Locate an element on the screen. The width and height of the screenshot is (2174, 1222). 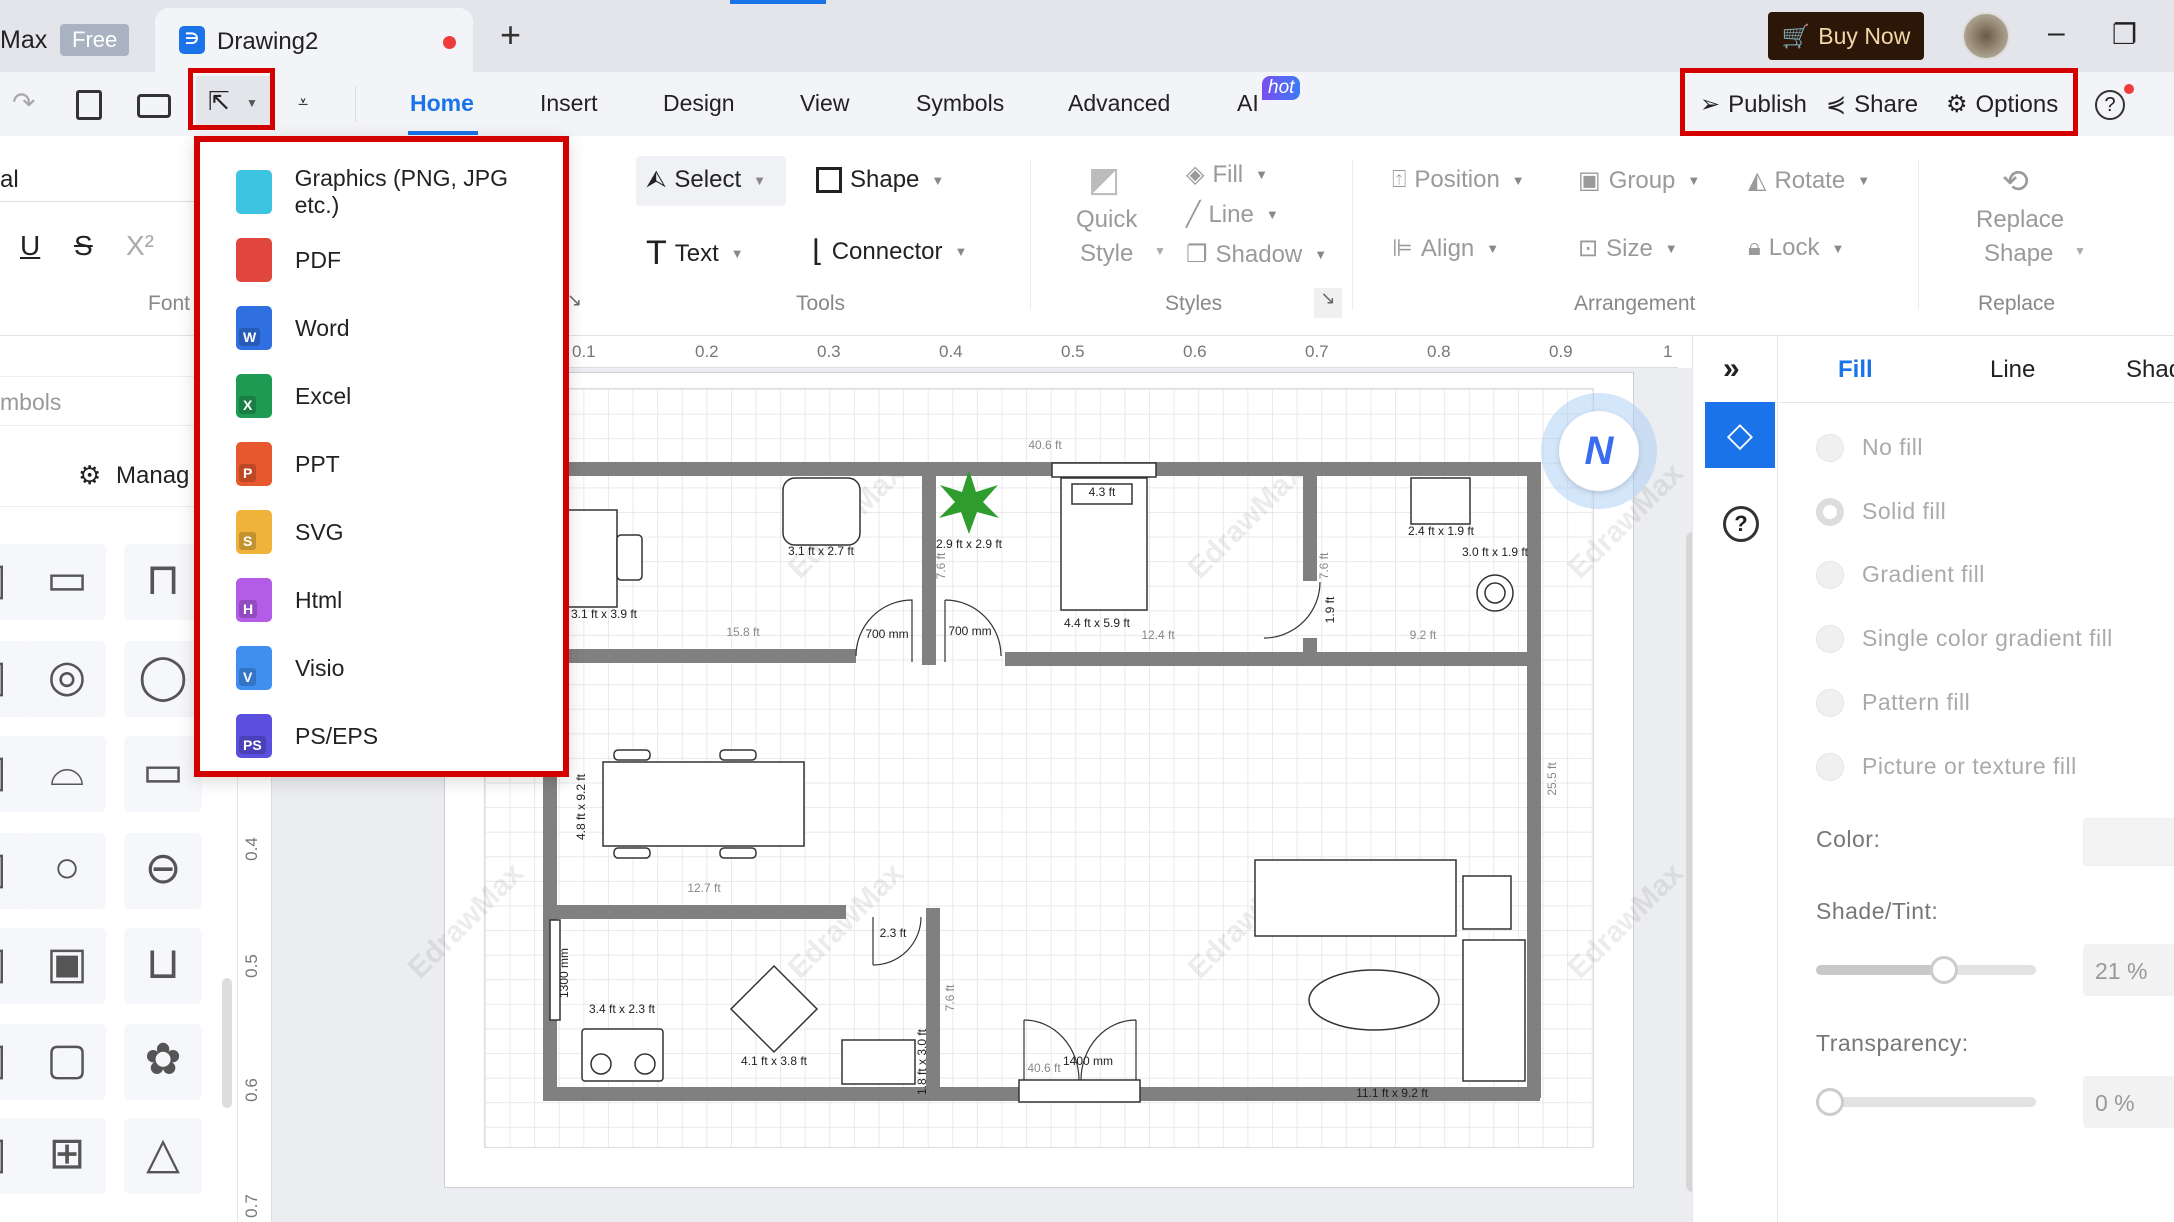
export-menu-item-label: Graphics (PNG, JPG etc.) is located at coordinates (401, 191).